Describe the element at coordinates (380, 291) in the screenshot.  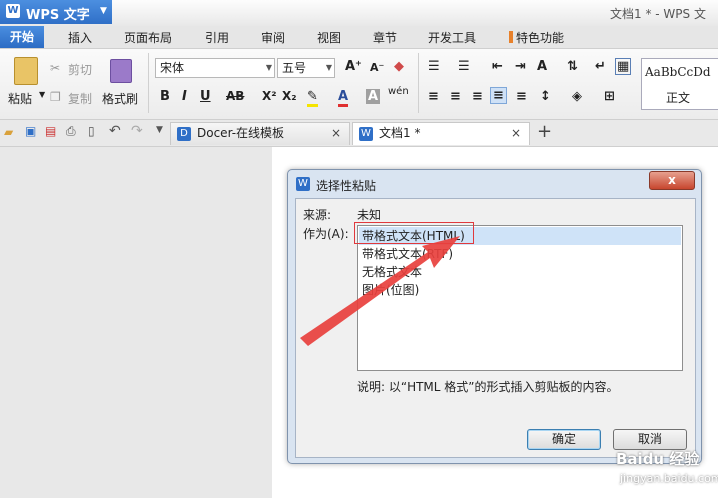
I see `annotation-arrow` at that location.